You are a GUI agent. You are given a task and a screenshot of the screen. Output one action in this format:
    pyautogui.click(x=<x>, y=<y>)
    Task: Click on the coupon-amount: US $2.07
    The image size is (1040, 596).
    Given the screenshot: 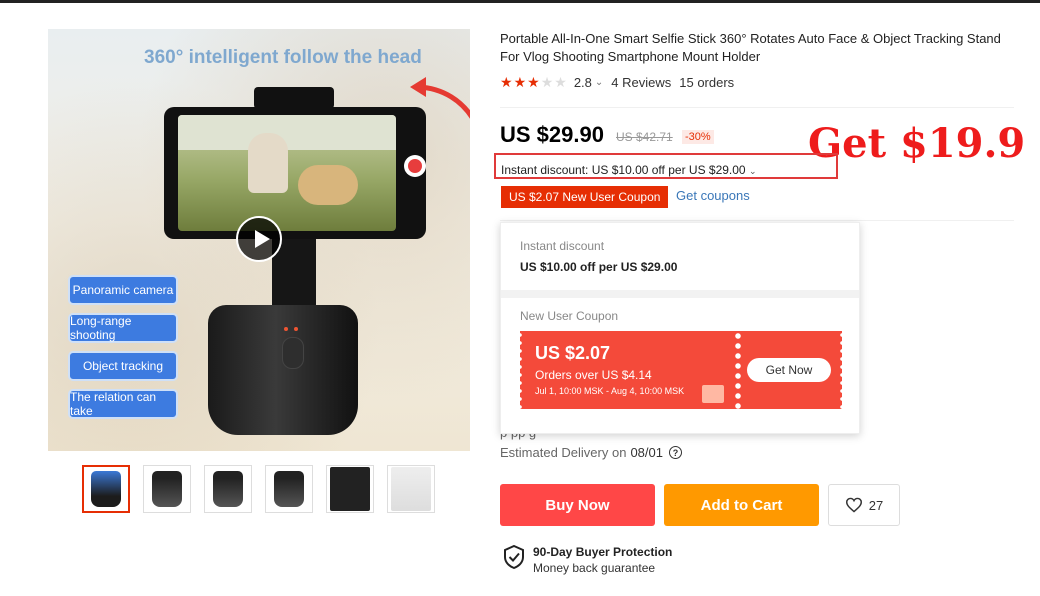 What is the action you would take?
    pyautogui.click(x=573, y=353)
    